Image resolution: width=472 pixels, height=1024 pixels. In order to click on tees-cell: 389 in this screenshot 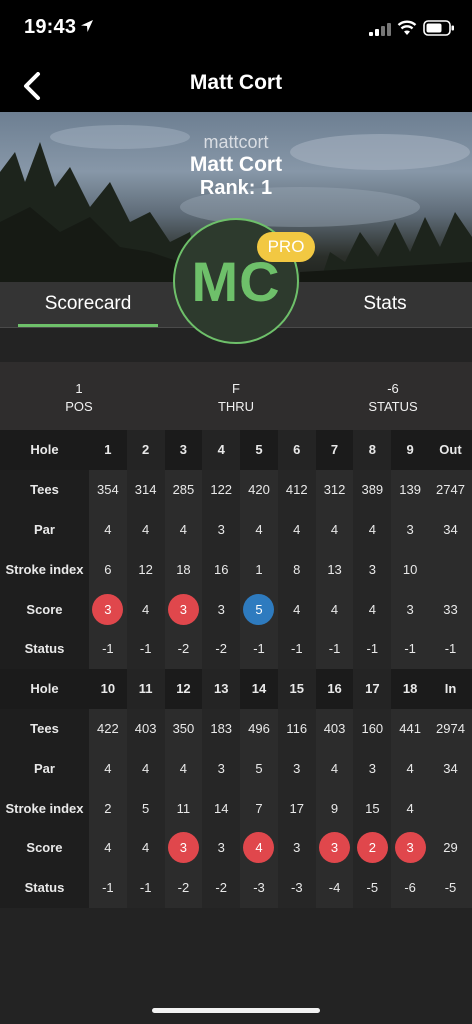, I will do `click(372, 489)`.